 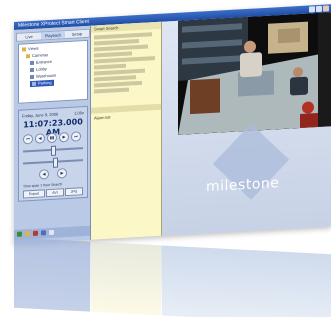 I want to click on playback-date: Friday, June 9, 2006, so click(x=40, y=115).